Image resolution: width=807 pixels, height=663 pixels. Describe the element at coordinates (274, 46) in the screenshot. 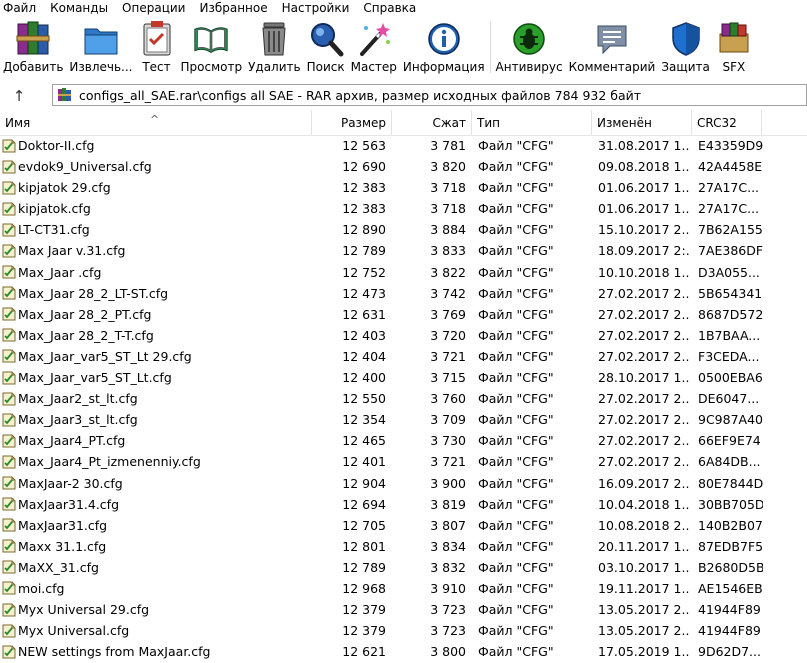

I see `delete-button: Удалить` at that location.